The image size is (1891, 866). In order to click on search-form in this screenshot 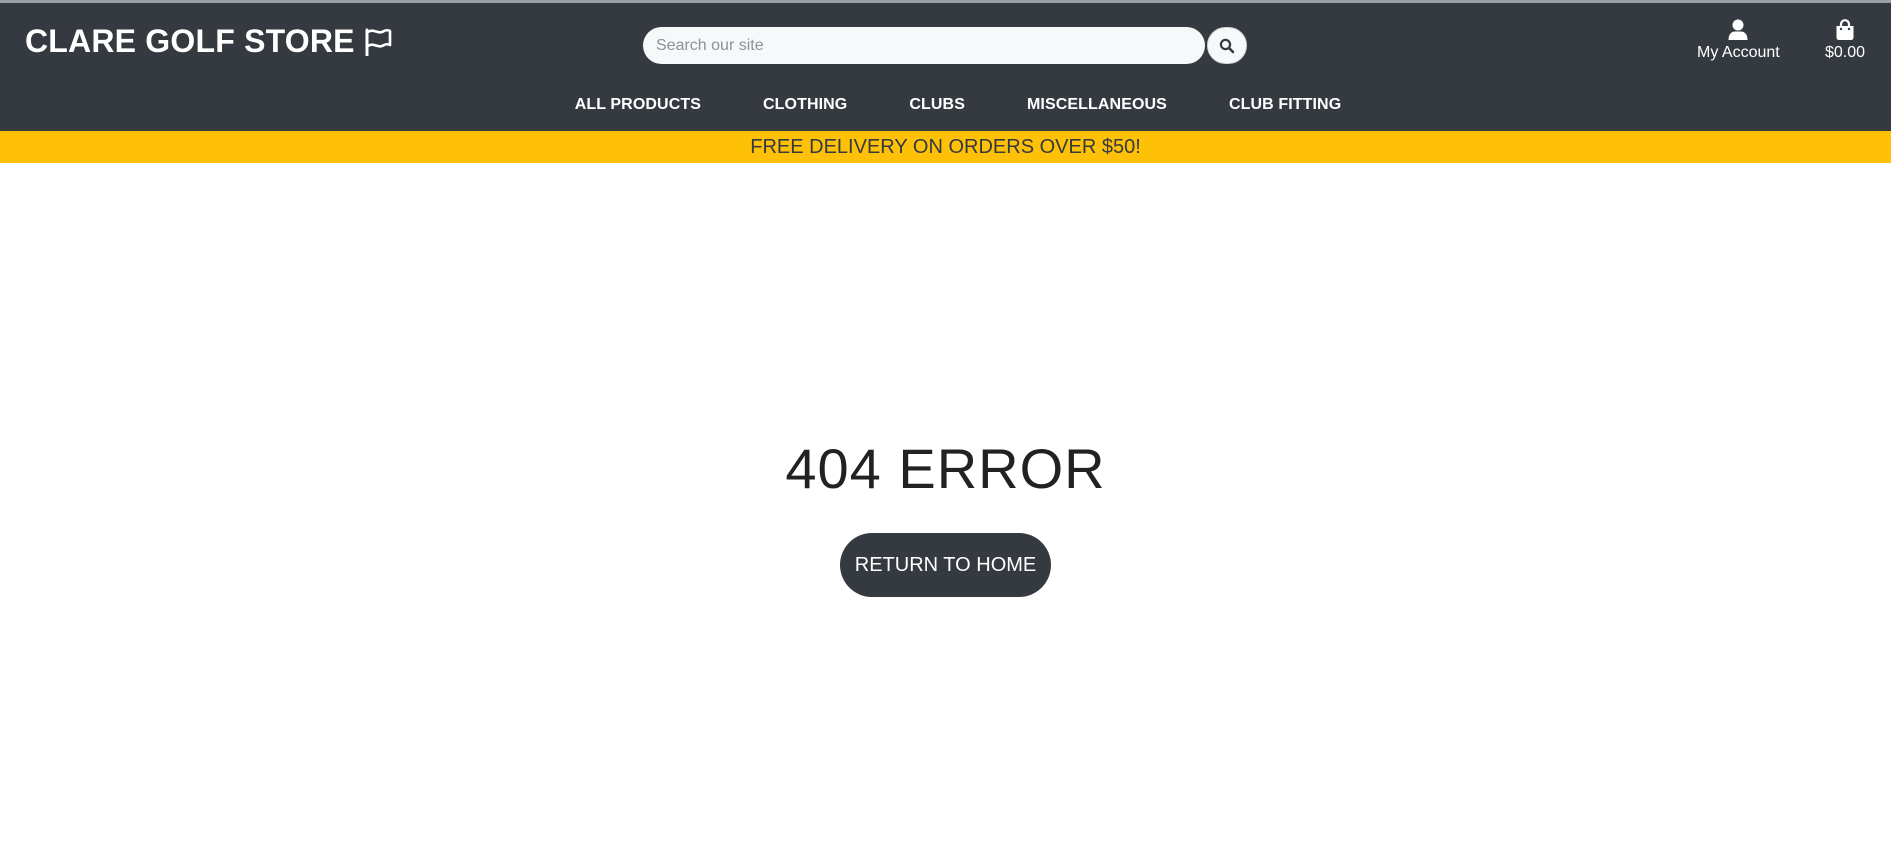, I will do `click(945, 45)`.